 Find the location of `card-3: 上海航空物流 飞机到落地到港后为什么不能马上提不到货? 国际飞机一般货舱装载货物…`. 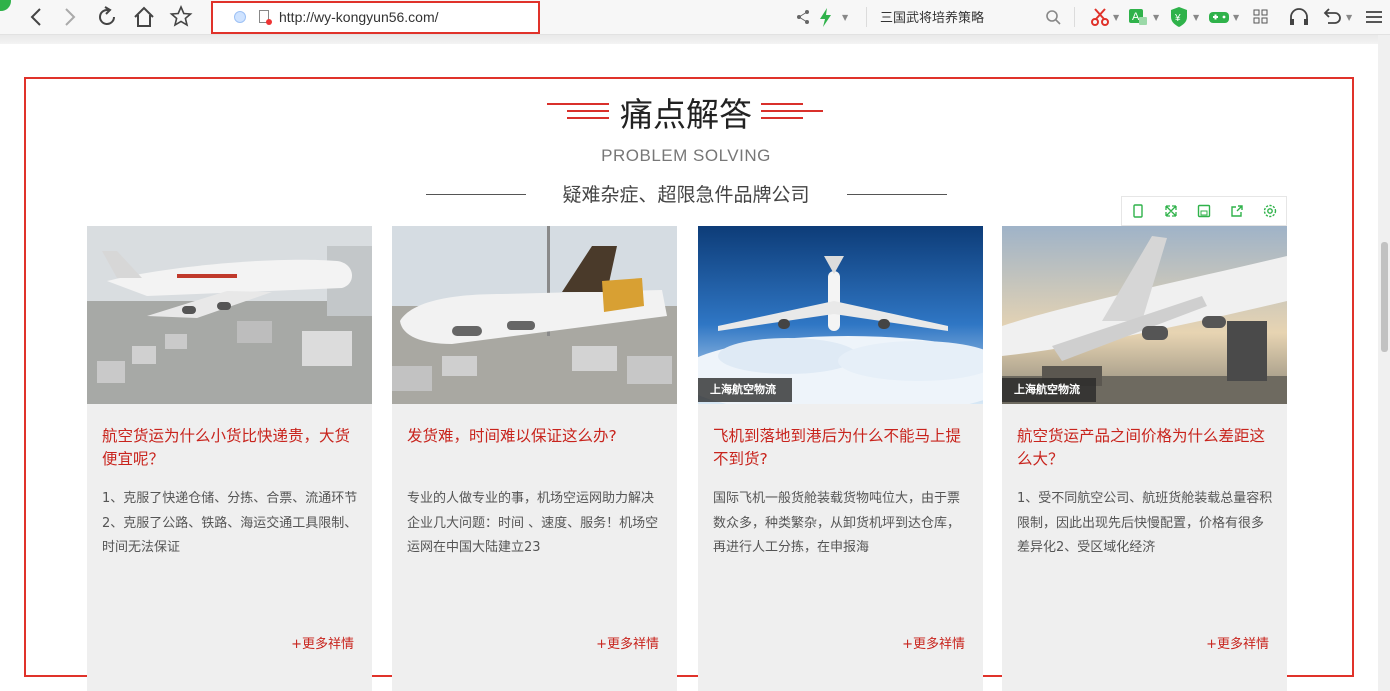

card-3: 上海航空物流 飞机到落地到港后为什么不能马上提不到货? 国际飞机一般货舱装载货物… is located at coordinates (840, 458).